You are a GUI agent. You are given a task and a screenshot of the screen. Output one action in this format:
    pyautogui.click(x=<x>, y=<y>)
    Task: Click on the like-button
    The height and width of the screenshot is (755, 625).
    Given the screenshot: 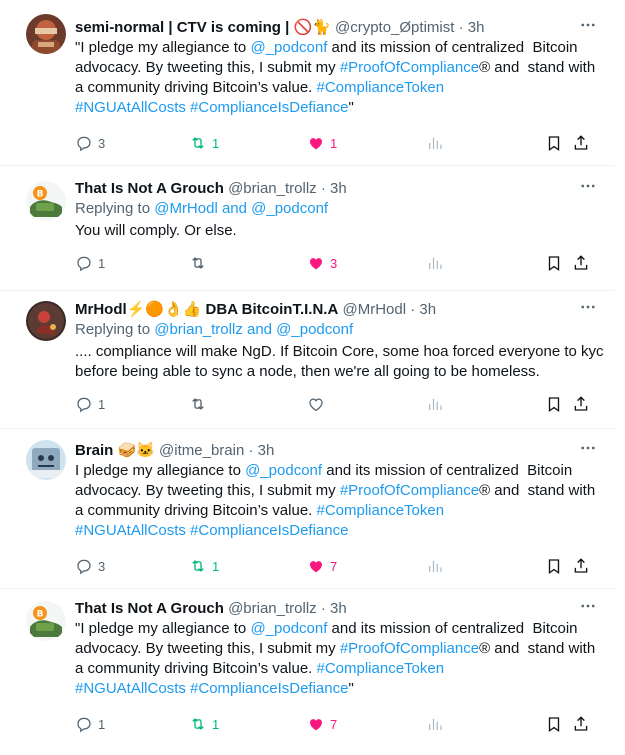 What is the action you would take?
    pyautogui.click(x=316, y=404)
    